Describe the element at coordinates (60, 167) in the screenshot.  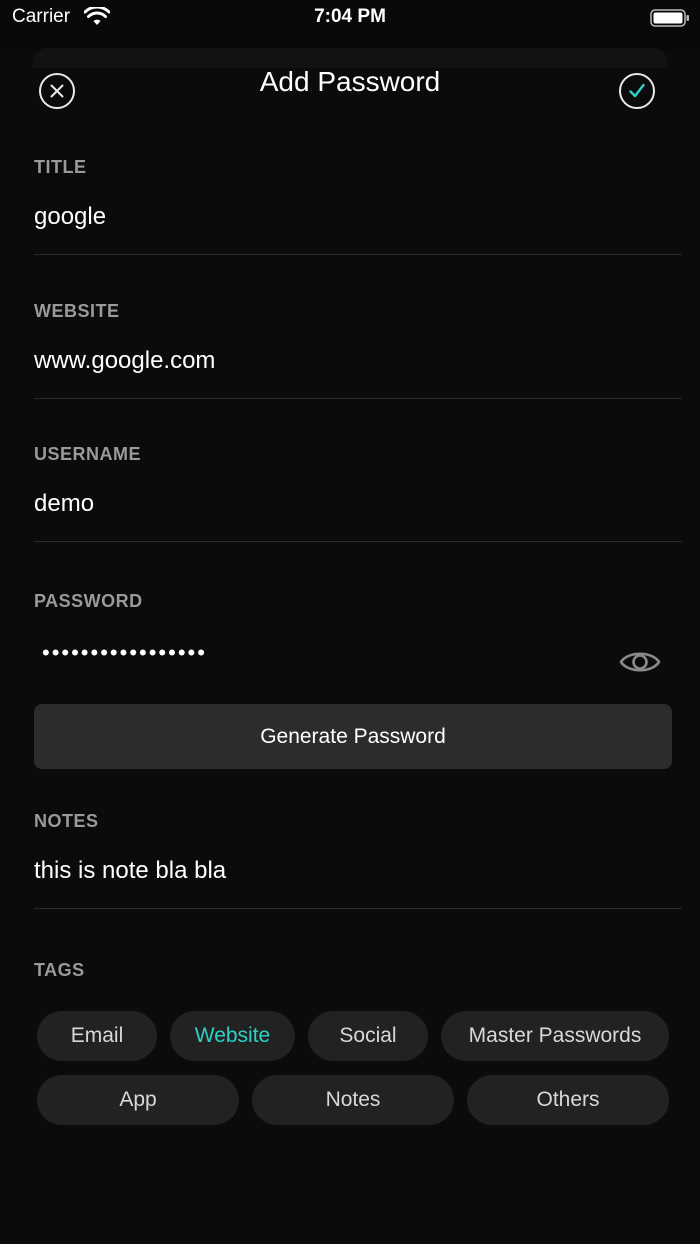
I see `title-label: TITLE` at that location.